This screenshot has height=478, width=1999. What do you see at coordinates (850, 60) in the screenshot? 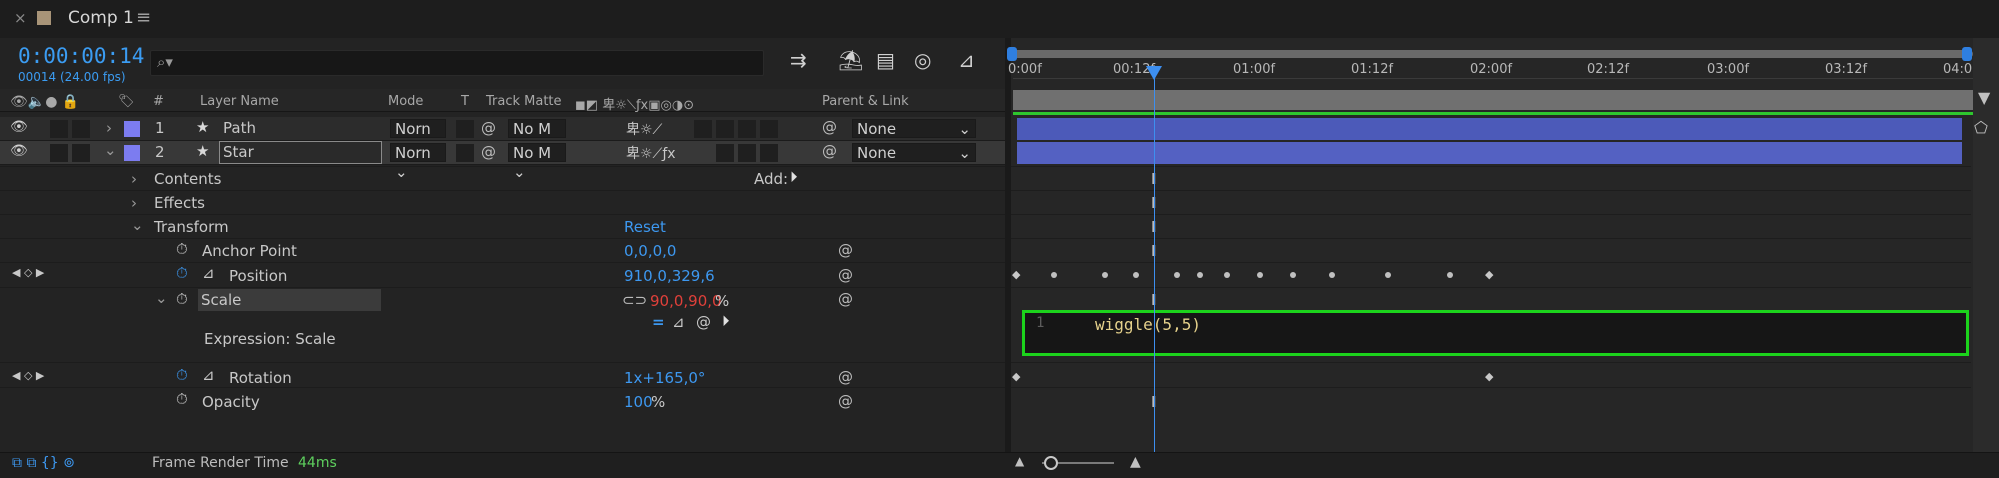
I see `draft-3d-icon: ⛱` at bounding box center [850, 60].